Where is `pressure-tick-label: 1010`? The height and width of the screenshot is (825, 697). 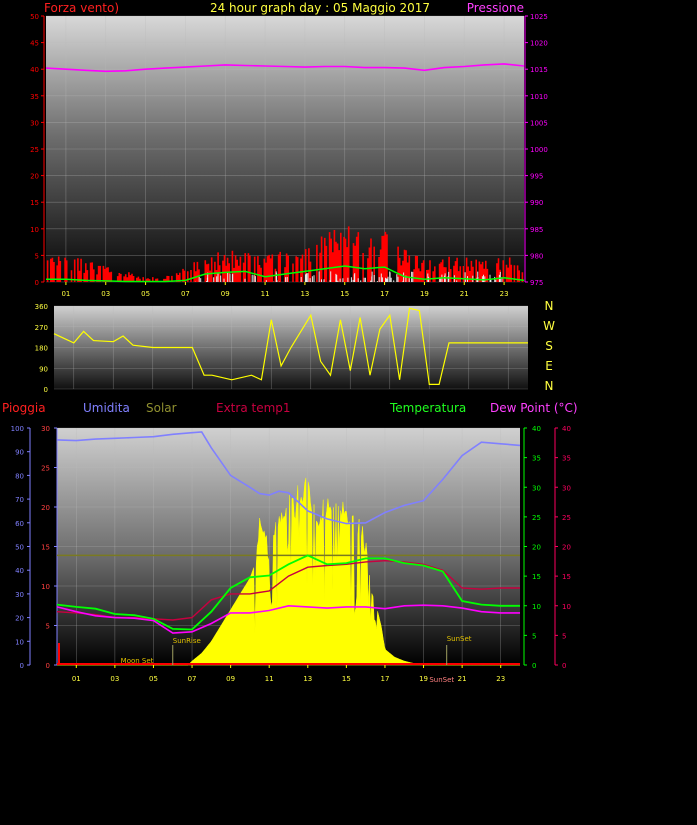
pressure-tick-label: 1010 is located at coordinates (539, 97).